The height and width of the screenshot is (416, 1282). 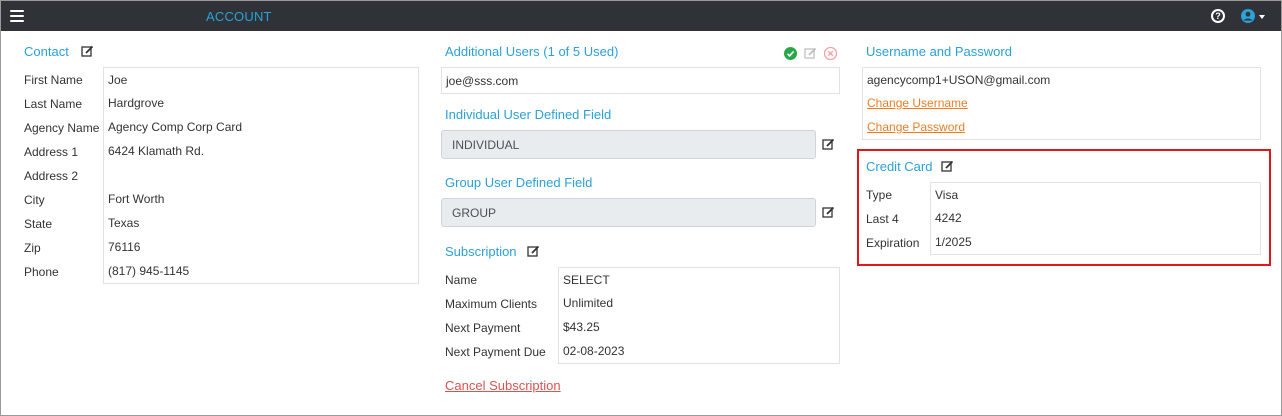 What do you see at coordinates (1218, 16) in the screenshot?
I see `help-icon: ?` at bounding box center [1218, 16].